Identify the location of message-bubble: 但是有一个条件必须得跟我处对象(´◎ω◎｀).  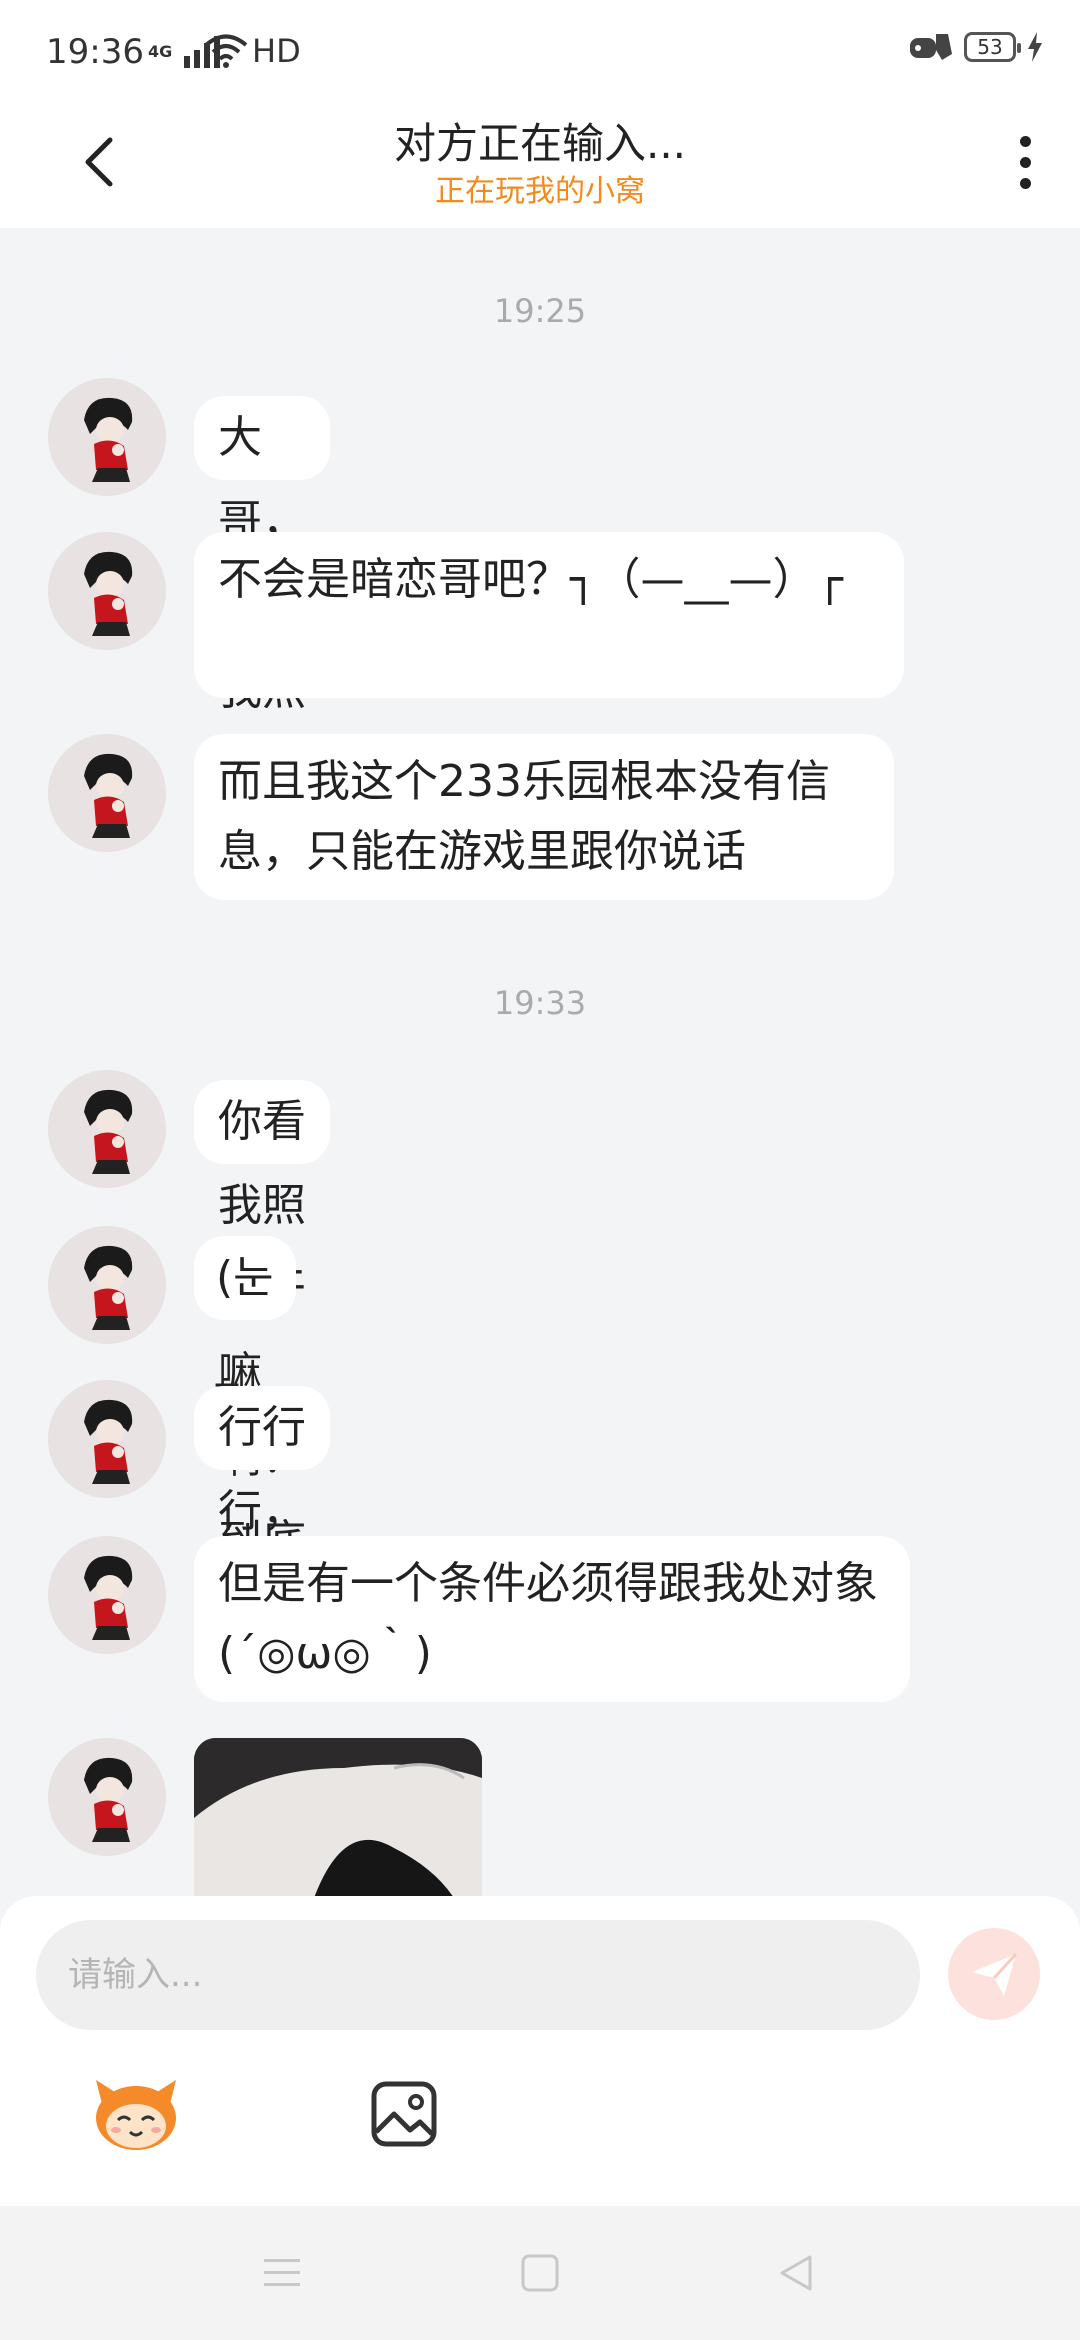
(552, 1619).